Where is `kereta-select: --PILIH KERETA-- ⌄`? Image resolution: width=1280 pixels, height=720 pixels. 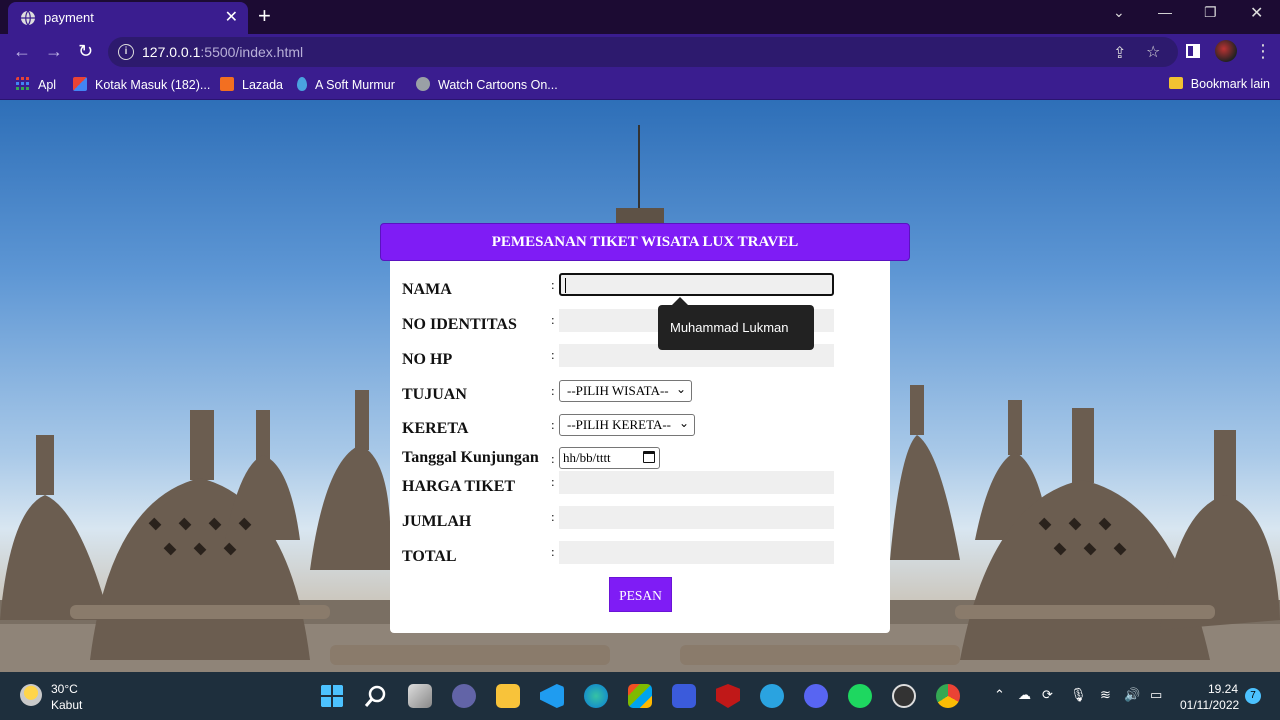 kereta-select: --PILIH KERETA-- ⌄ is located at coordinates (627, 425).